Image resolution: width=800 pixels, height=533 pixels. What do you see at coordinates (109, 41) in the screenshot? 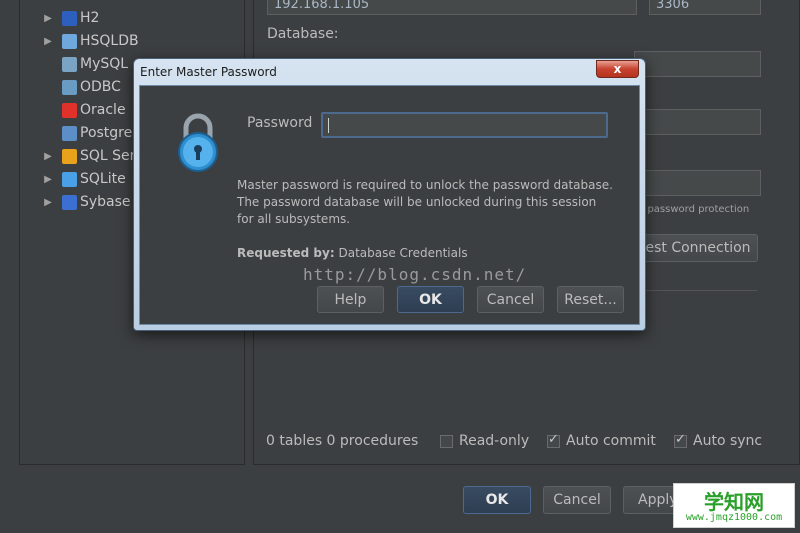
I see `tree-item-label: HSQLDB` at bounding box center [109, 41].